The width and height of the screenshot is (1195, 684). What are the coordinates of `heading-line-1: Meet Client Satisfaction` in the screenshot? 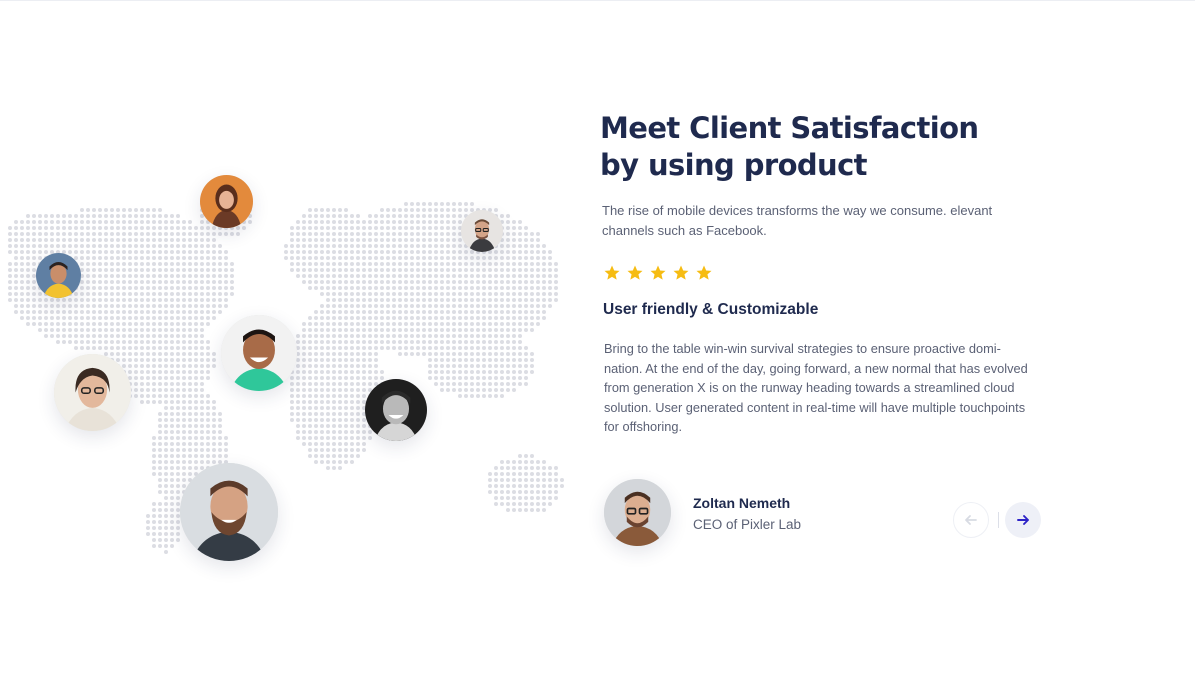 It's located at (789, 128).